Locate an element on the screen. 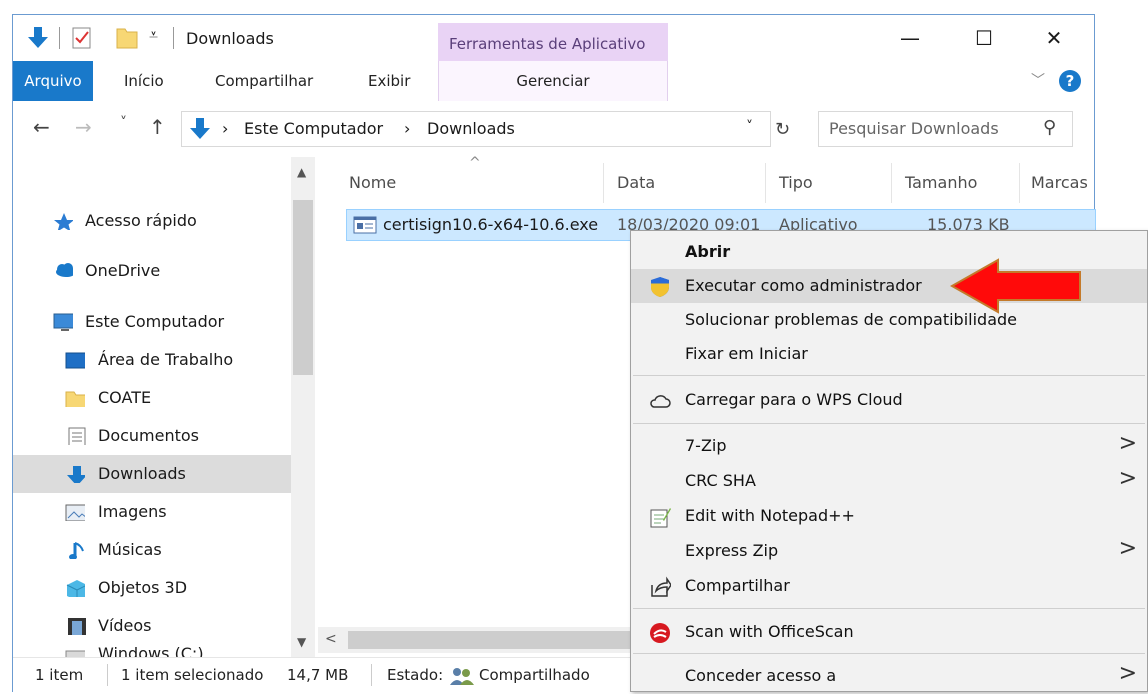 This screenshot has height=694, width=1148. context-tab-group-label: Ferramentas de Aplicativo is located at coordinates (553, 42).